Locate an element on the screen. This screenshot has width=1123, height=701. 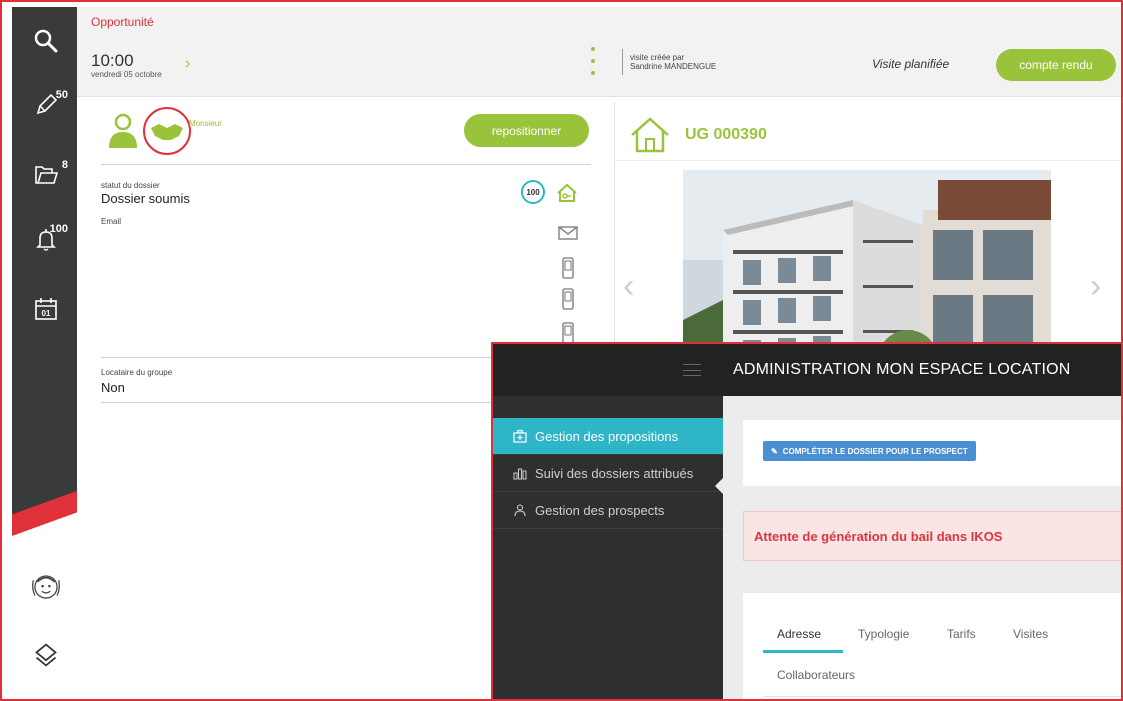
sidebar-item-calendar: 01 is located at coordinates (46, 309).